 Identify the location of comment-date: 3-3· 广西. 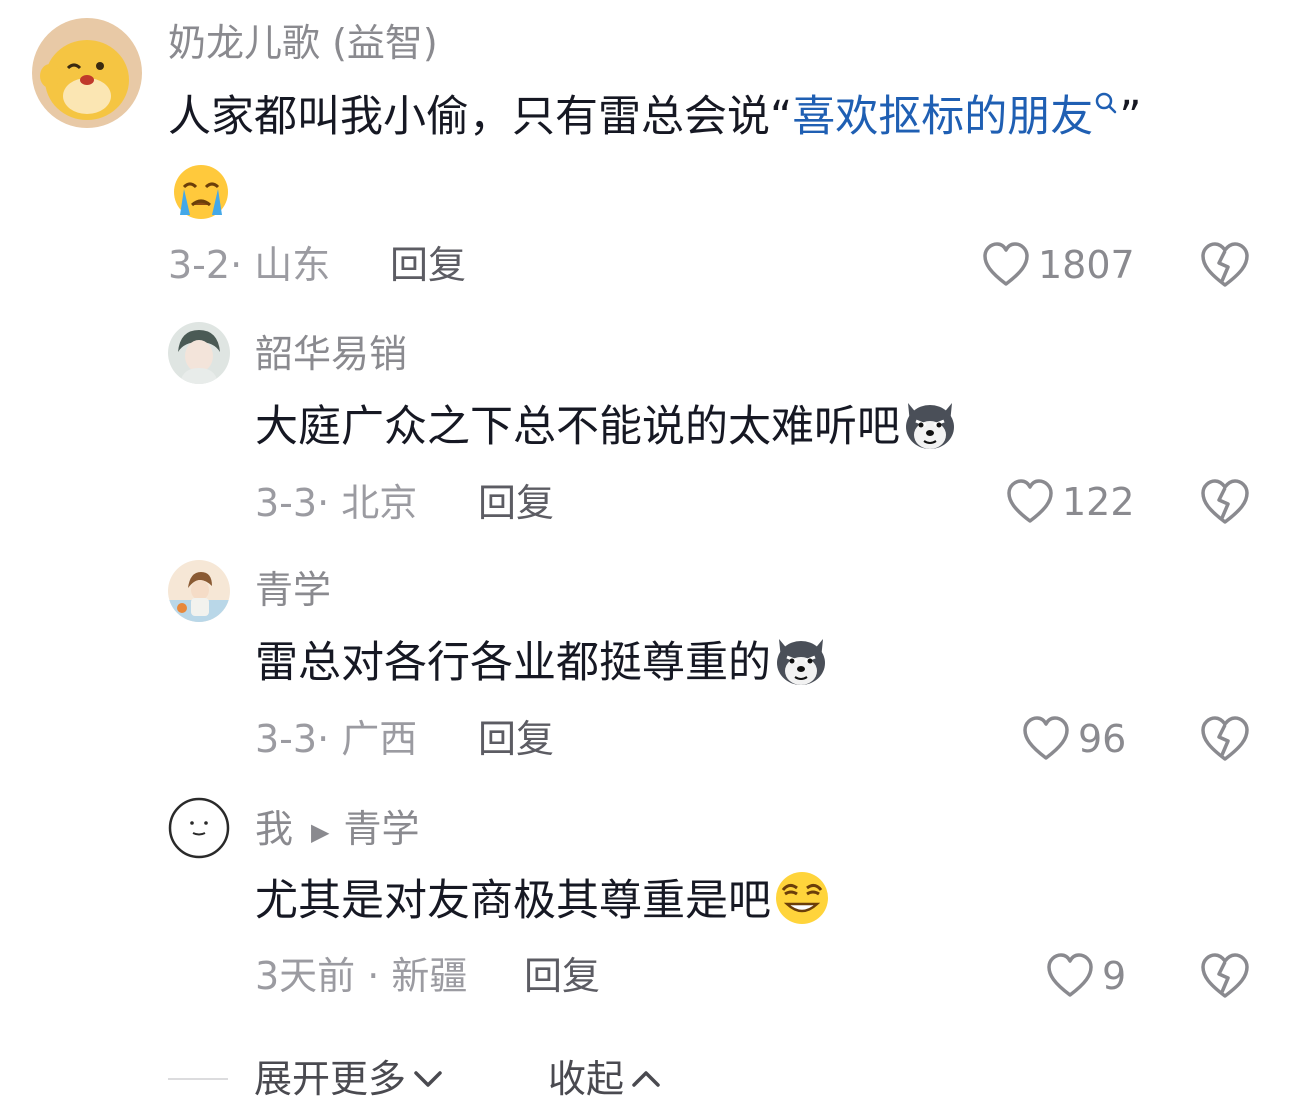
(336, 739).